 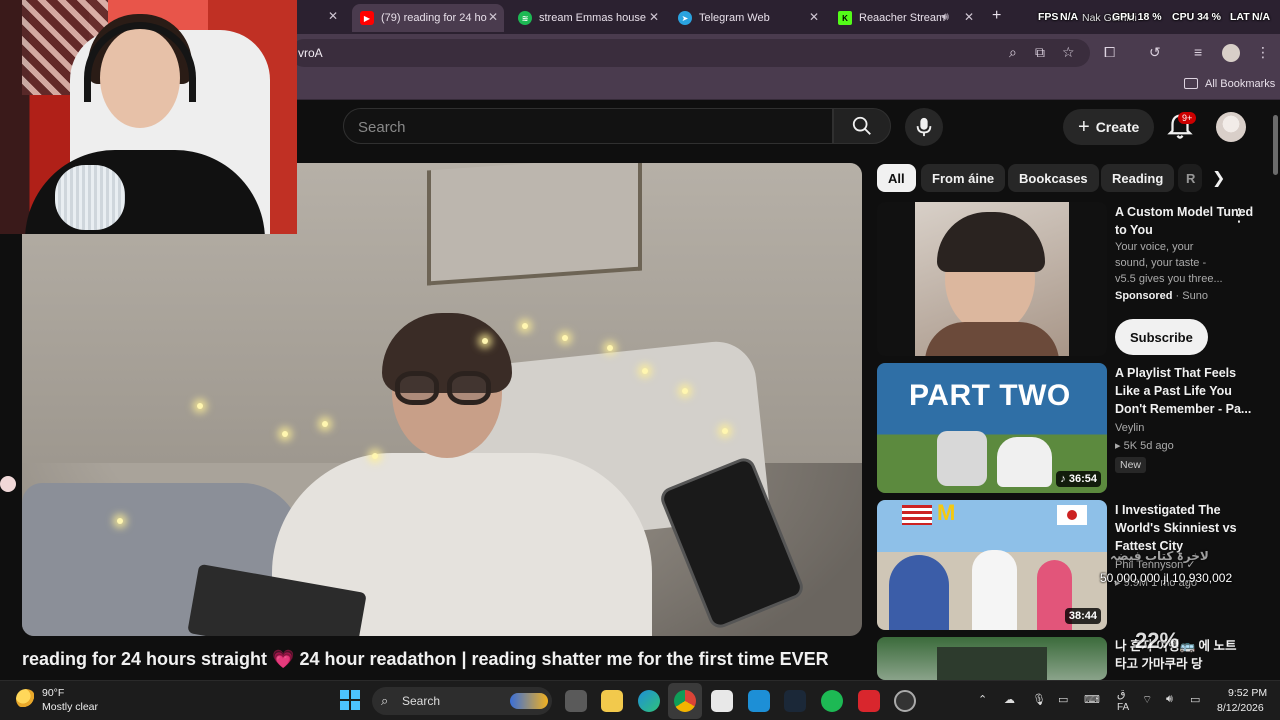 What do you see at coordinates (525, 18) in the screenshot?
I see `spotify-icon: ≋` at bounding box center [525, 18].